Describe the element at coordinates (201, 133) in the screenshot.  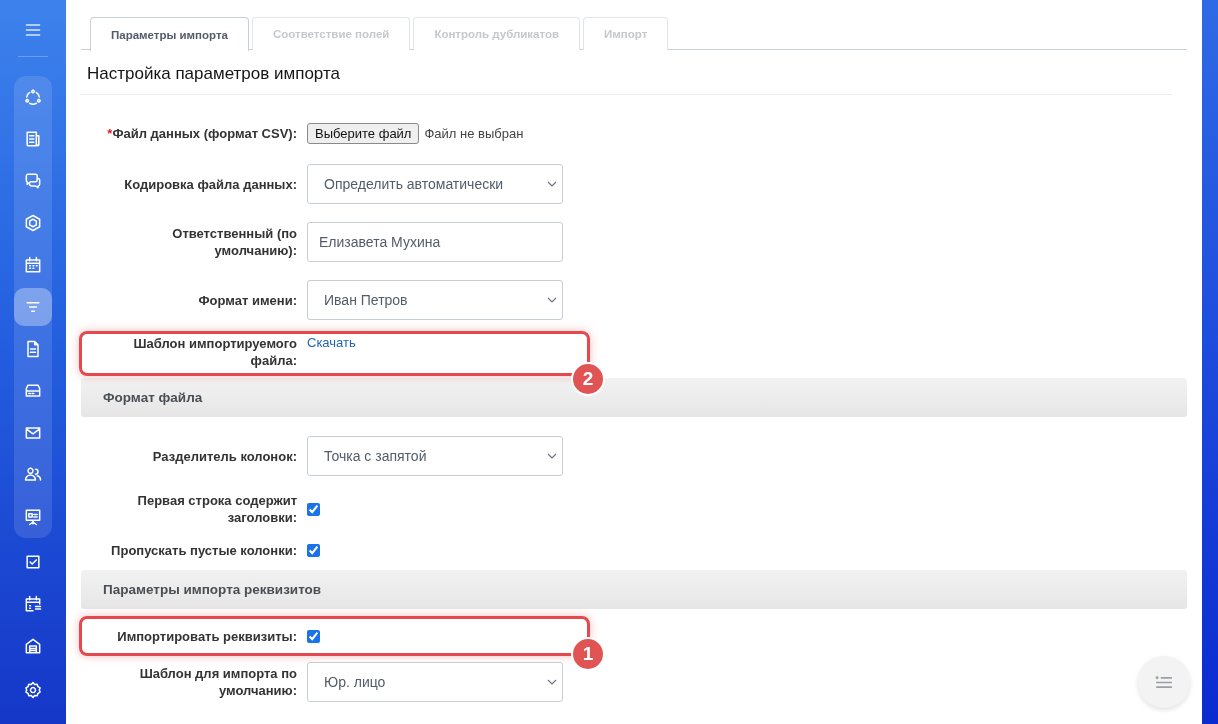
I see `field-label: *Файл данных (формат CSV):` at that location.